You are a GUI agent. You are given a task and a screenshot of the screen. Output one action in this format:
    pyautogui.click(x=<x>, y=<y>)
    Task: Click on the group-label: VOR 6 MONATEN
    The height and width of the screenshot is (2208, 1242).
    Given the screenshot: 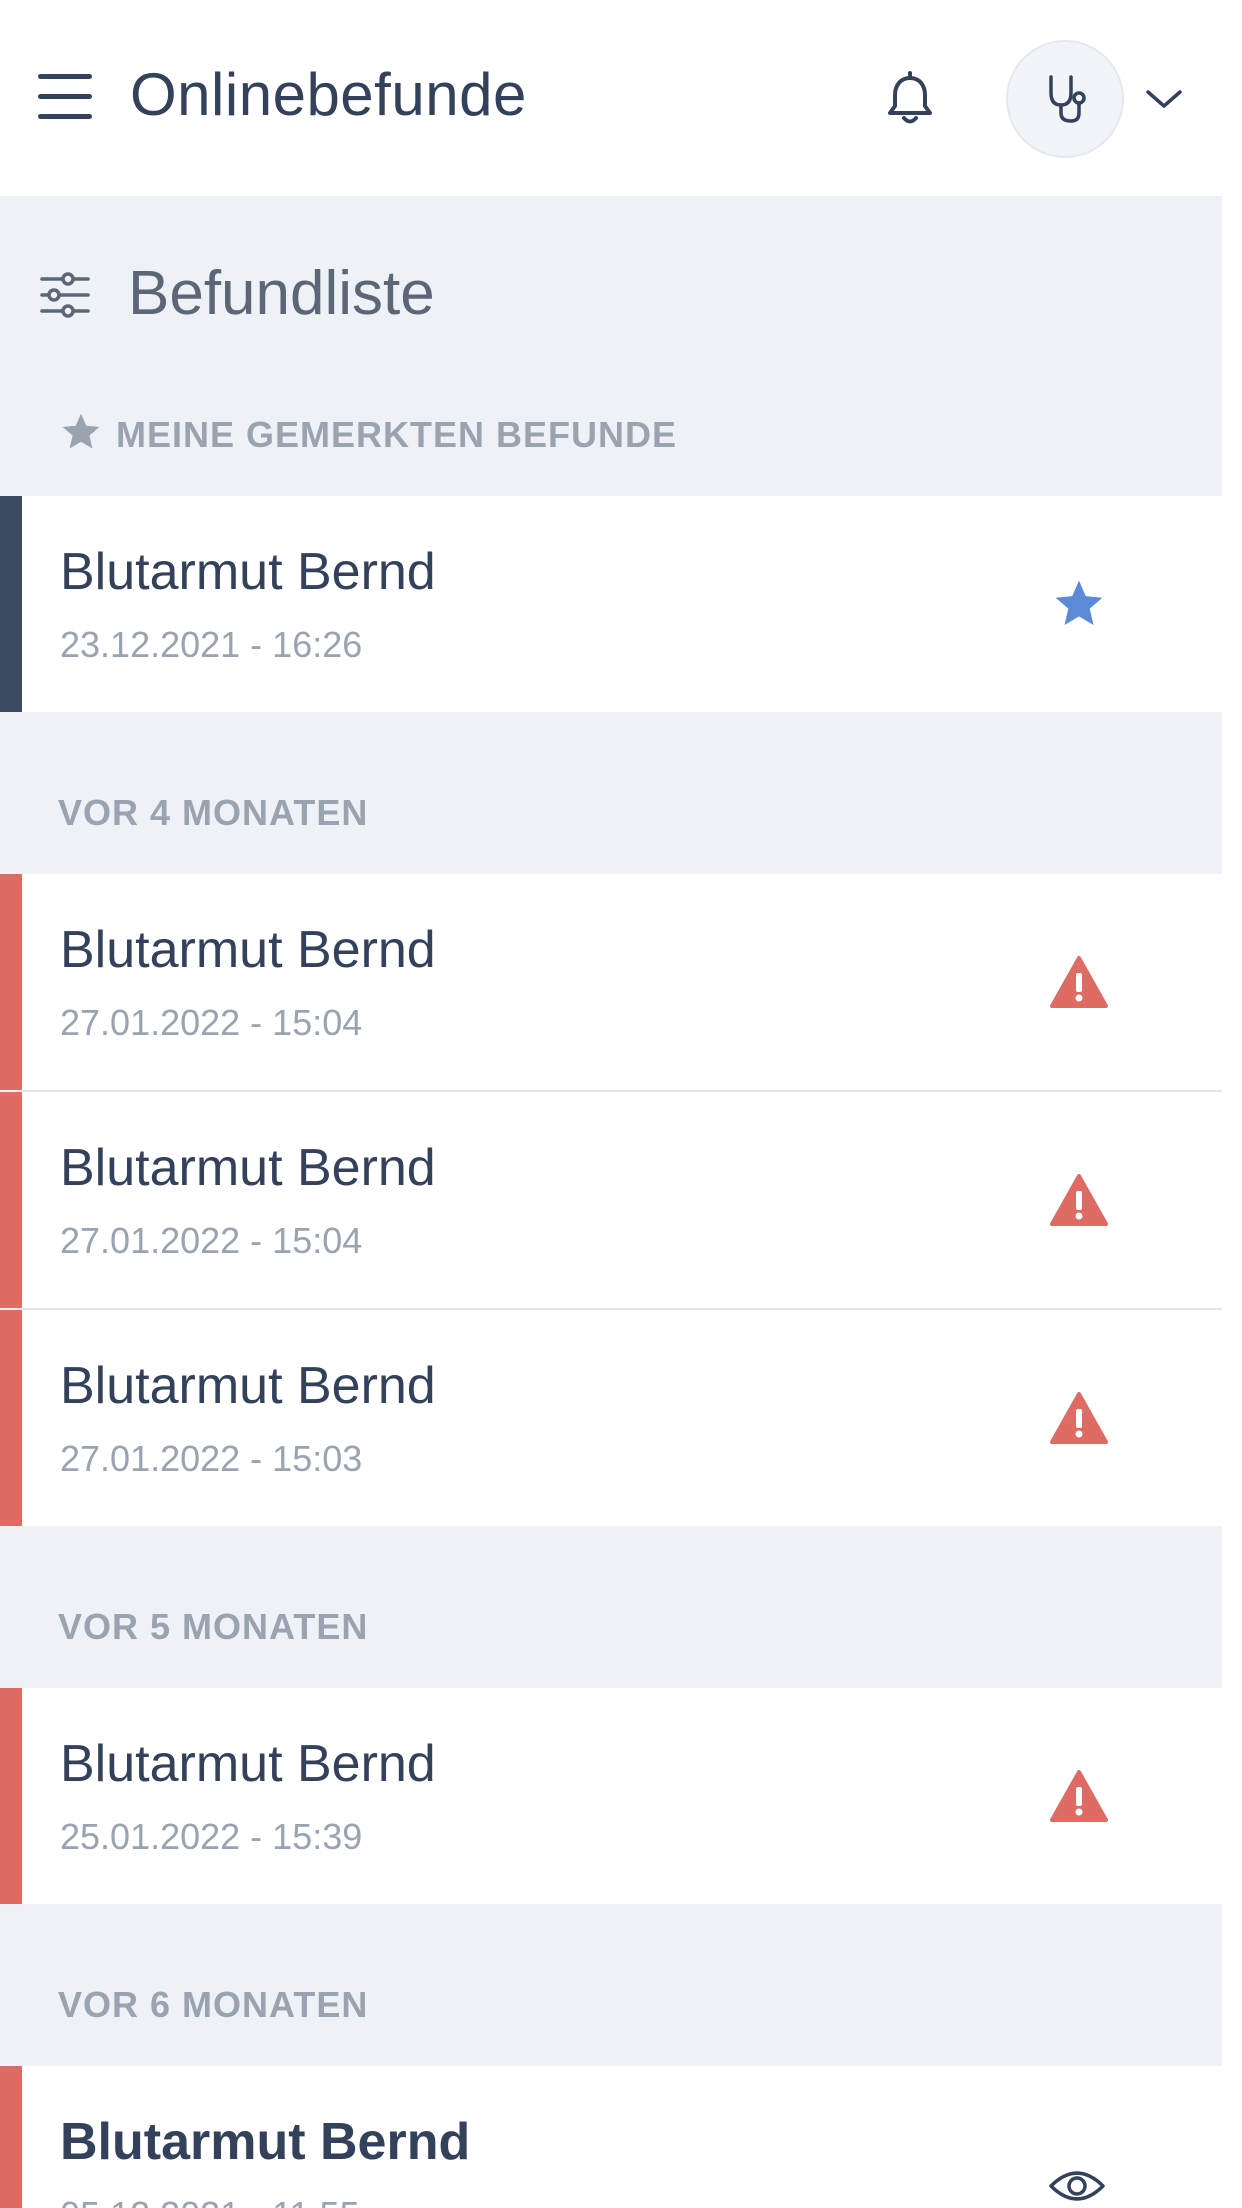 What is the action you would take?
    pyautogui.click(x=213, y=2004)
    